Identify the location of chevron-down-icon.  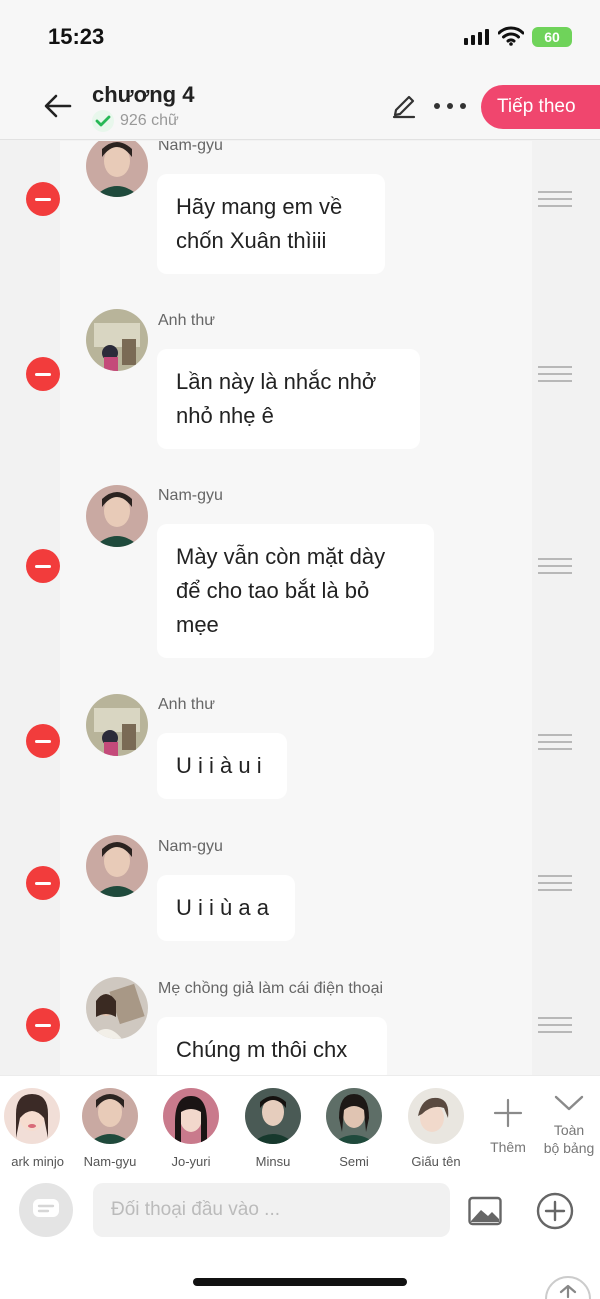
(569, 1103).